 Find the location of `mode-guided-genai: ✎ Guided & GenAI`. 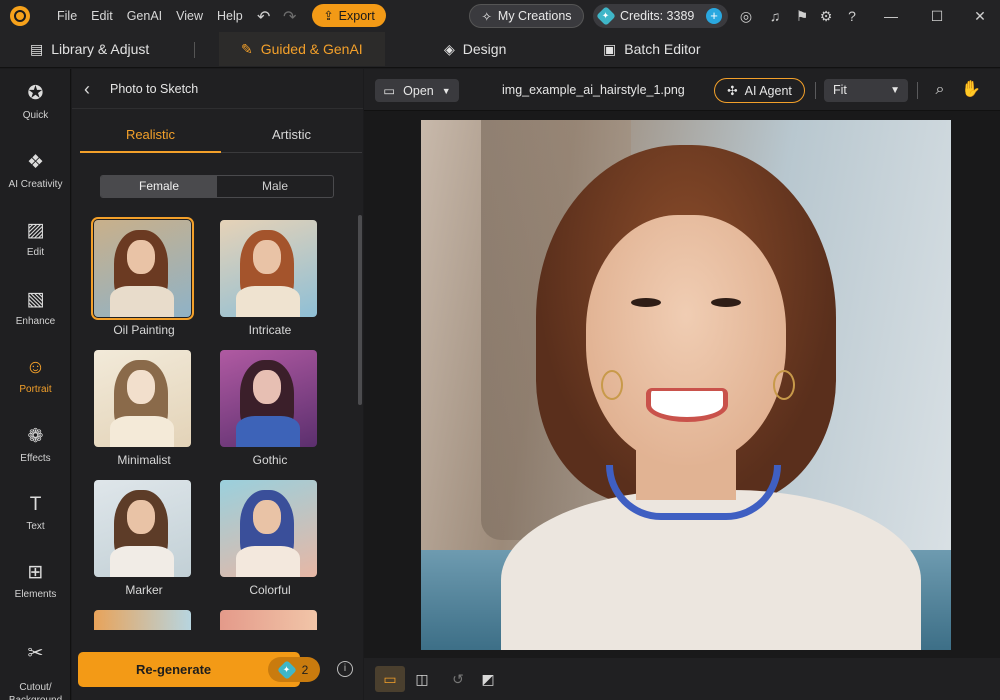

mode-guided-genai: ✎ Guided & GenAI is located at coordinates (302, 49).